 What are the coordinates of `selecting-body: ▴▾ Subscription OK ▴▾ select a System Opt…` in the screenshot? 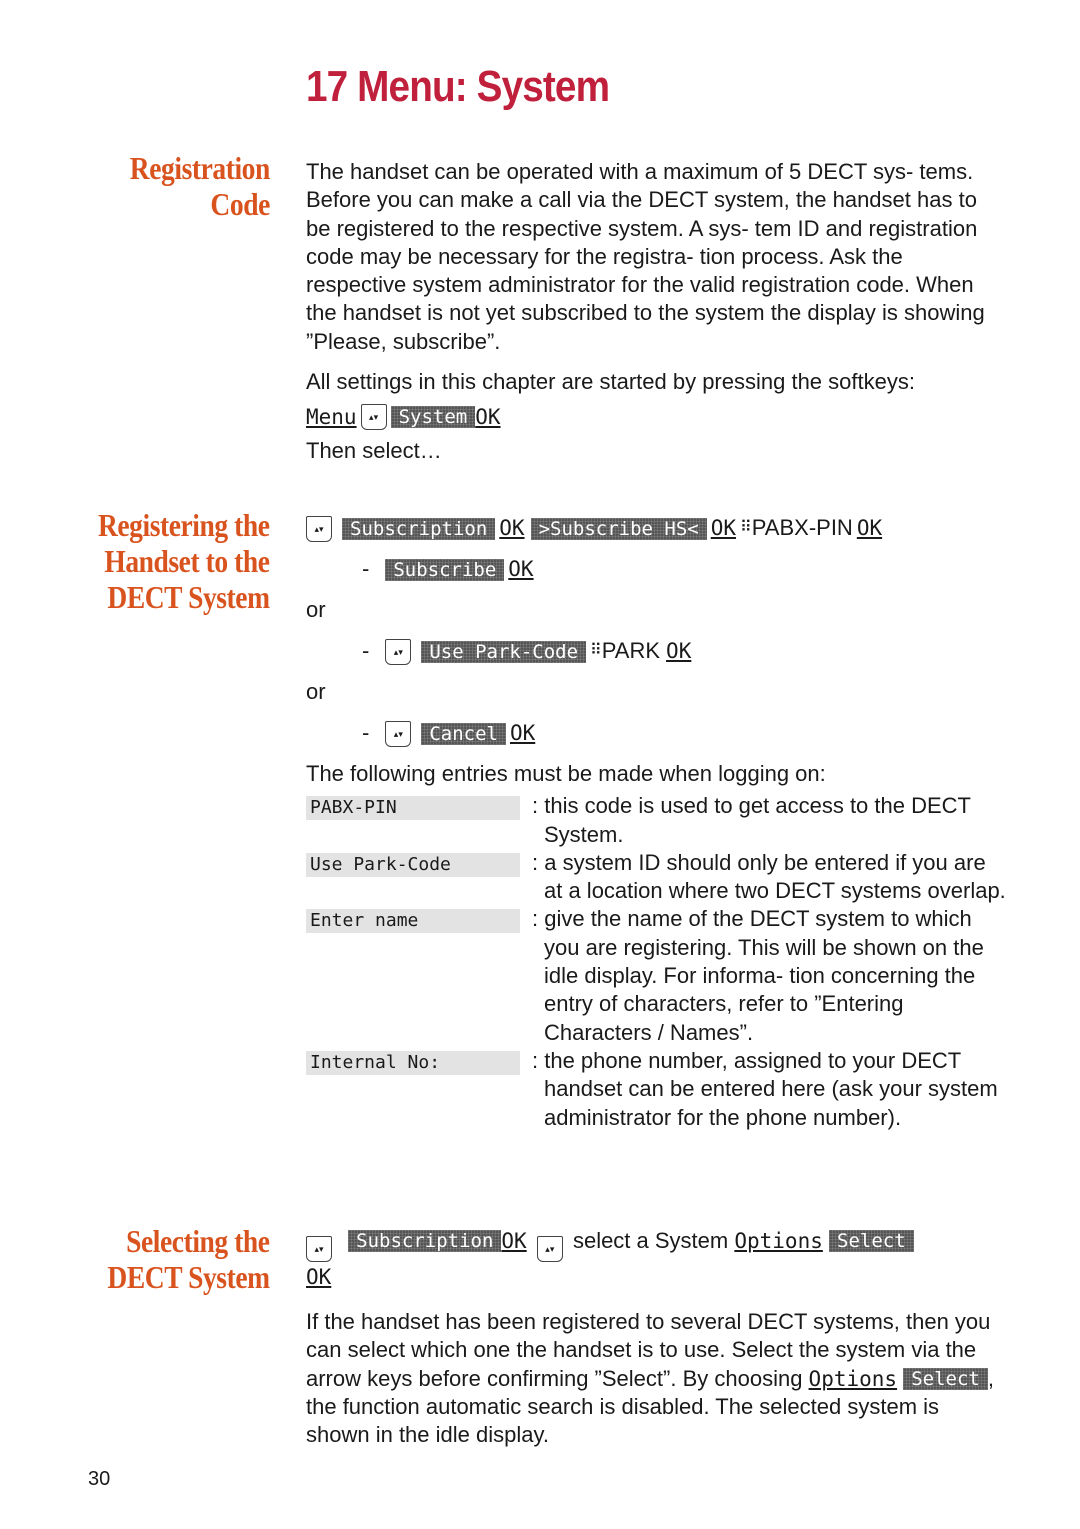 It's located at (656, 1337).